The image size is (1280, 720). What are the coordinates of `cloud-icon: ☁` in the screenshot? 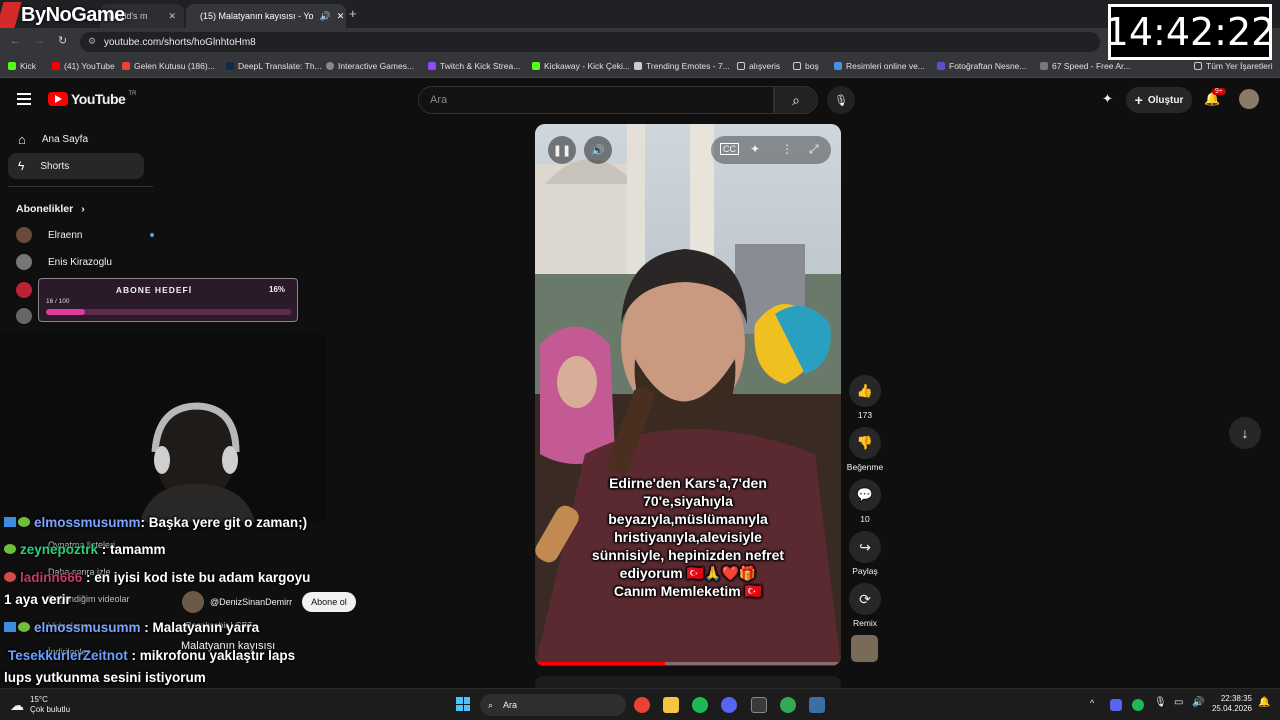 It's located at (17, 704).